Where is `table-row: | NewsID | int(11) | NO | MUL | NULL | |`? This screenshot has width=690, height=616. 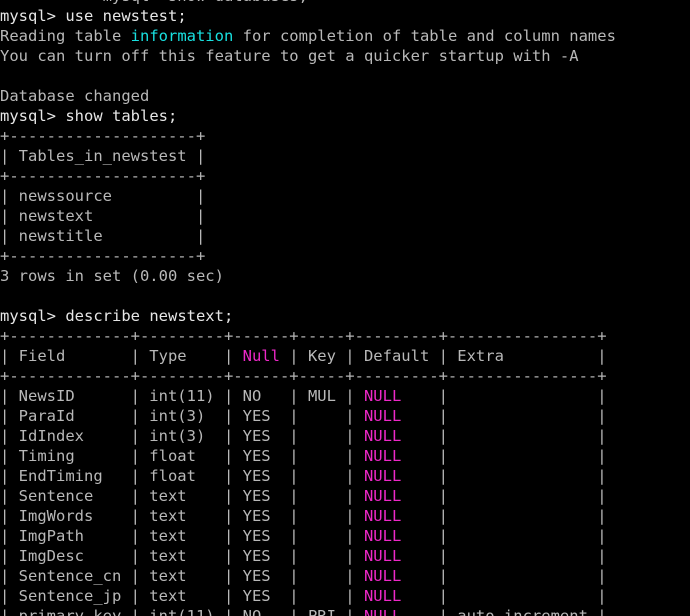 table-row: | NewsID | int(11) | NO | MUL | NULL | | is located at coordinates (345, 396).